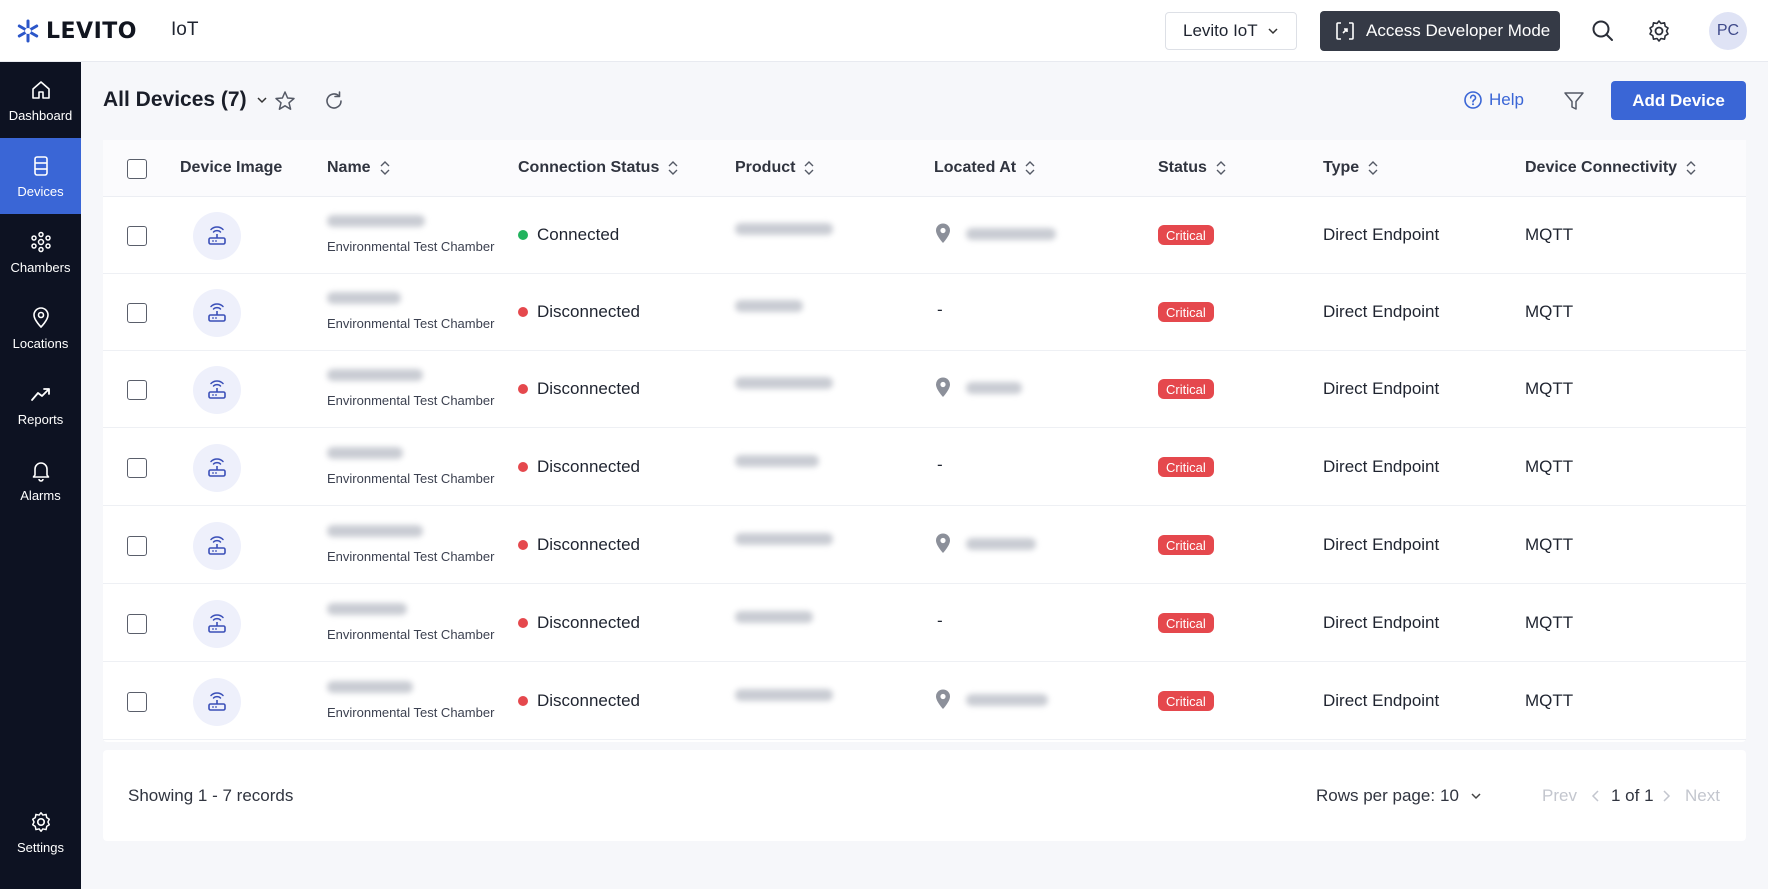  What do you see at coordinates (334, 101) in the screenshot?
I see `refresh-icon` at bounding box center [334, 101].